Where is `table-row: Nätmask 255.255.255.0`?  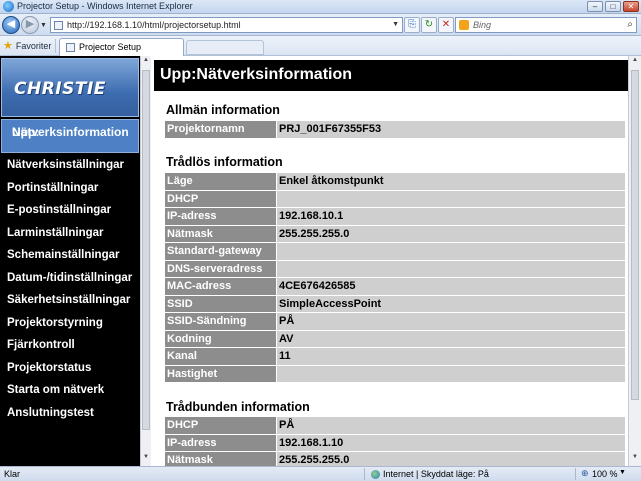
table-row: Nätmask 255.255.255.0 is located at coordinates (395, 233).